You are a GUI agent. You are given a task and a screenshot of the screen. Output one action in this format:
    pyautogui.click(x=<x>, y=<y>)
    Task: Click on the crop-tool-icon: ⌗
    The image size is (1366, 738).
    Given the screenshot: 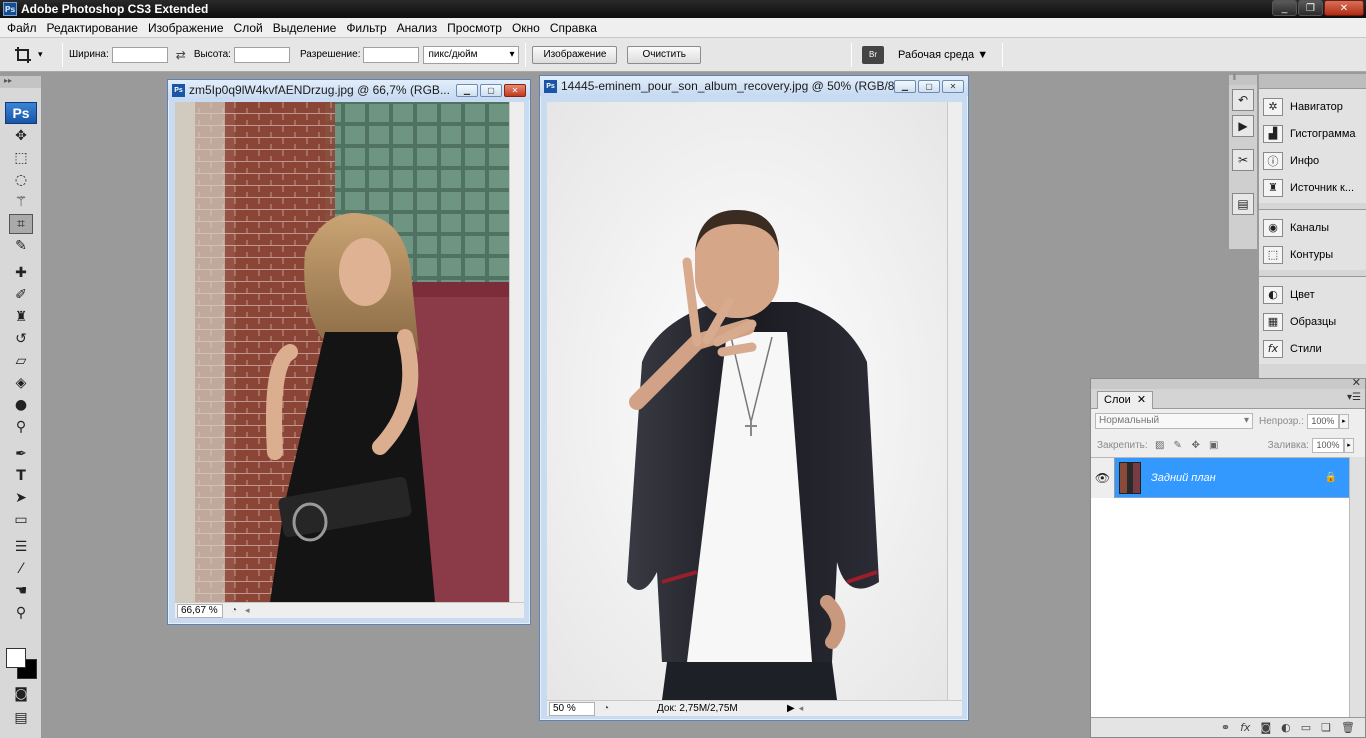 What is the action you would take?
    pyautogui.click(x=21, y=224)
    